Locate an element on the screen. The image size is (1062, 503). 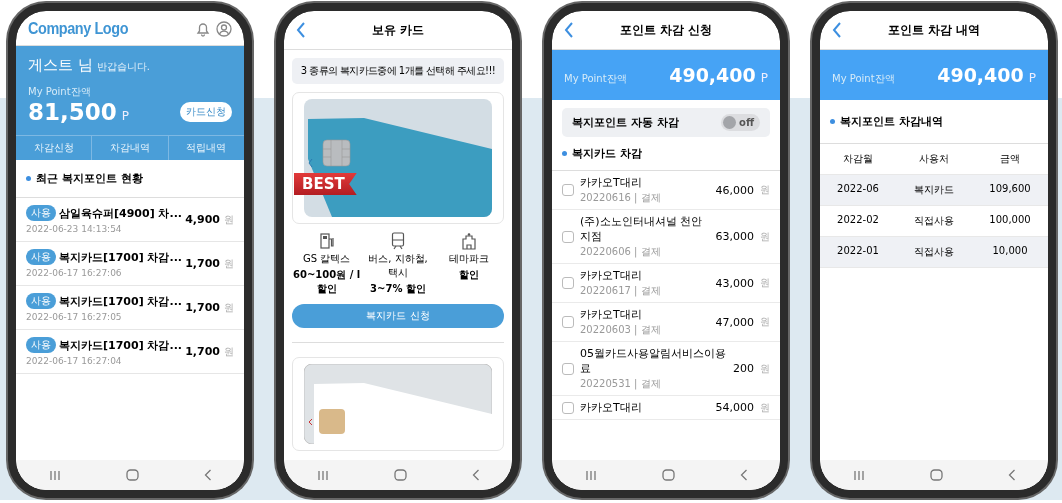
column-header: 사용처 is located at coordinates (934, 159).